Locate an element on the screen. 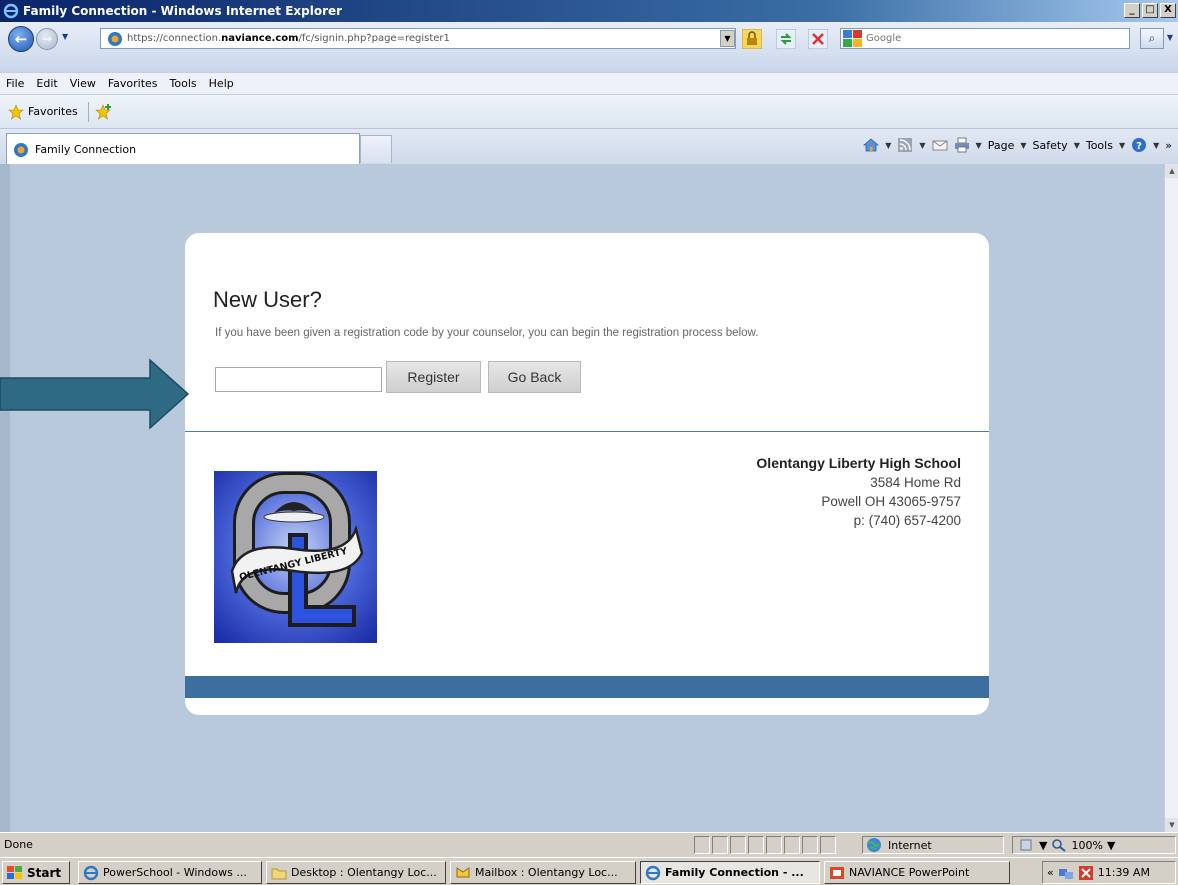 This screenshot has height=885, width=1178. print-icon is located at coordinates (962, 145).